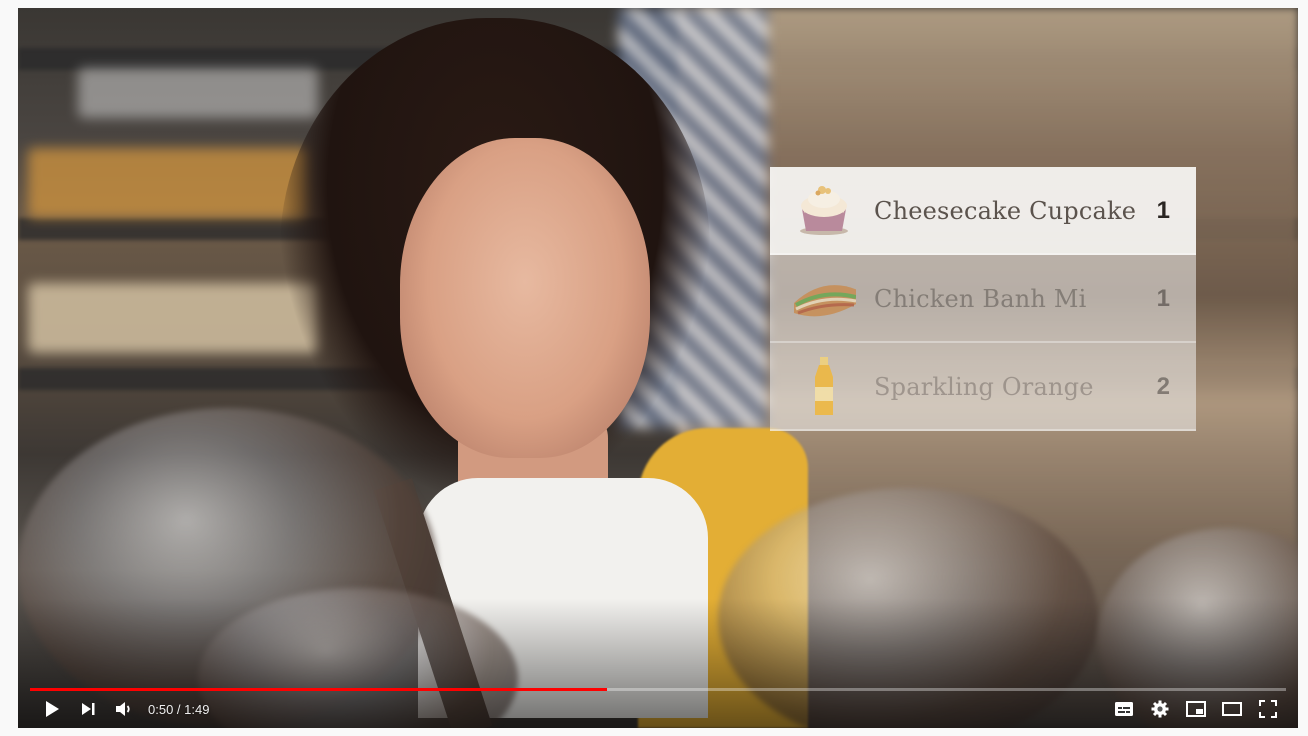 Image resolution: width=1308 pixels, height=736 pixels. I want to click on fullscreen-button, so click(1268, 709).